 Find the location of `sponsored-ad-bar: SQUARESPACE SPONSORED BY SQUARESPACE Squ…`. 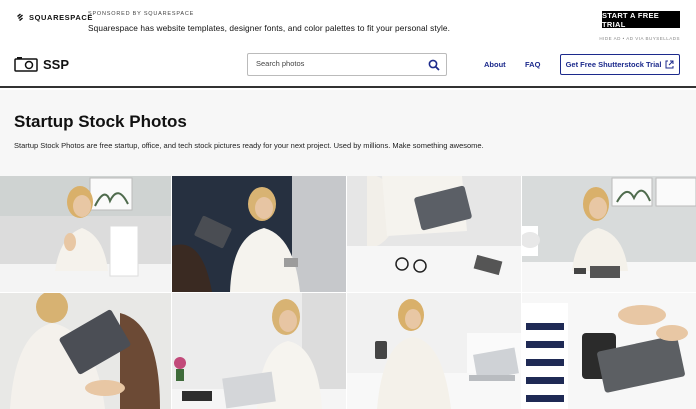

sponsored-ad-bar: SQUARESPACE SPONSORED BY SQUARESPACE Squ… is located at coordinates (348, 23).